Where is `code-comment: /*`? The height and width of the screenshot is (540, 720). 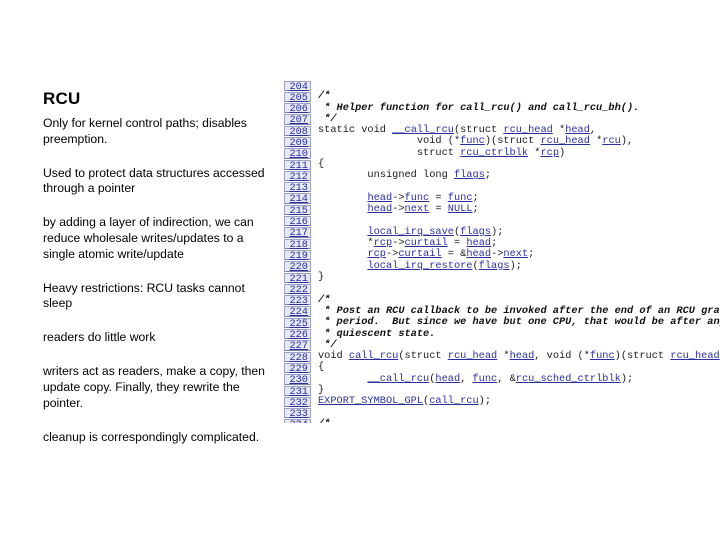 code-comment: /* is located at coordinates (324, 96).